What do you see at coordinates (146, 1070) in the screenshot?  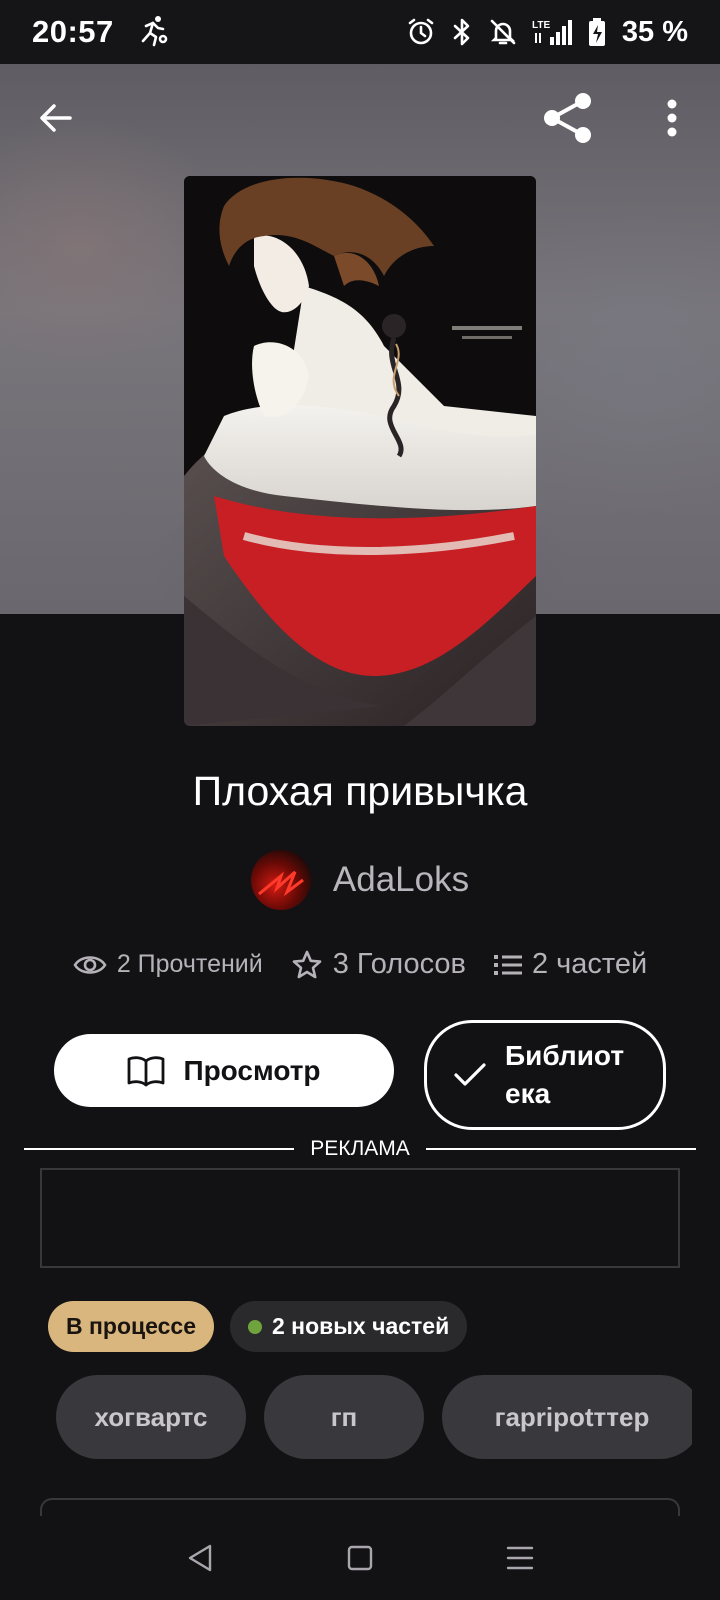 I see `book-open-icon` at bounding box center [146, 1070].